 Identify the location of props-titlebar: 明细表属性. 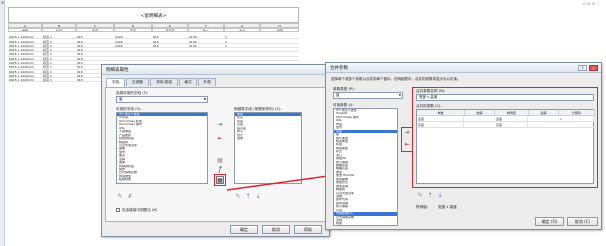
(215, 70).